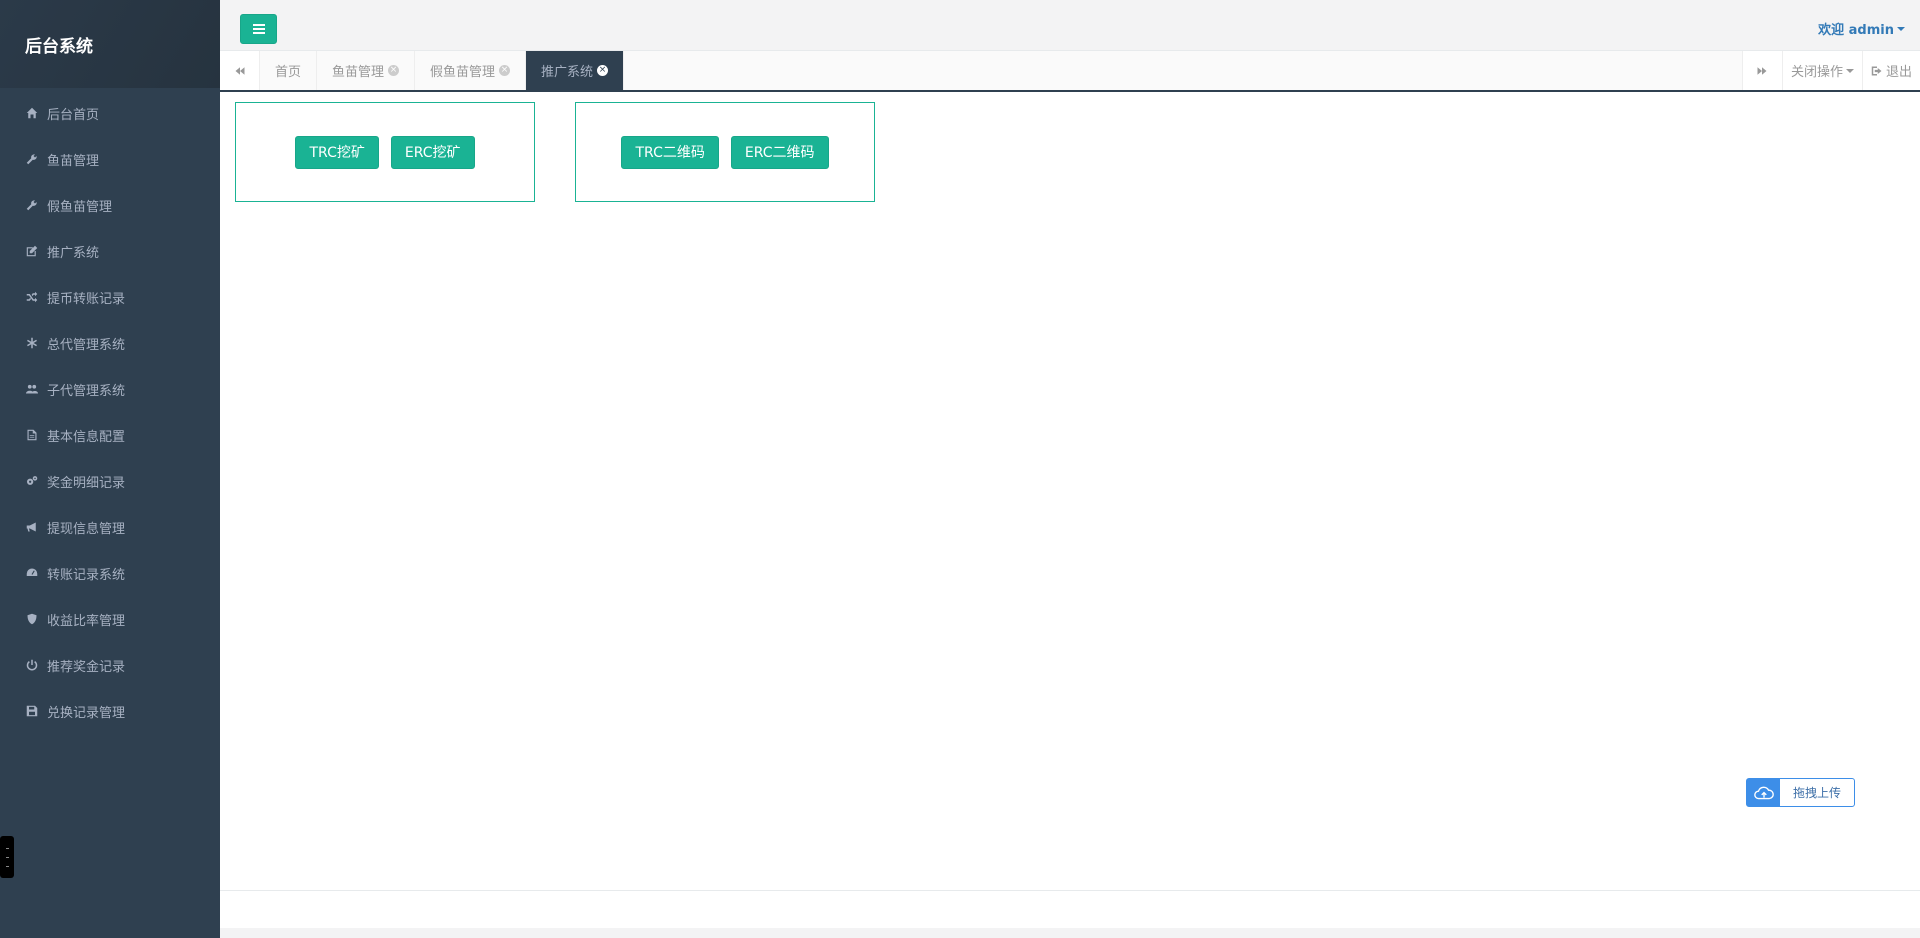  Describe the element at coordinates (7, 857) in the screenshot. I see `mini-toggle-handle` at that location.